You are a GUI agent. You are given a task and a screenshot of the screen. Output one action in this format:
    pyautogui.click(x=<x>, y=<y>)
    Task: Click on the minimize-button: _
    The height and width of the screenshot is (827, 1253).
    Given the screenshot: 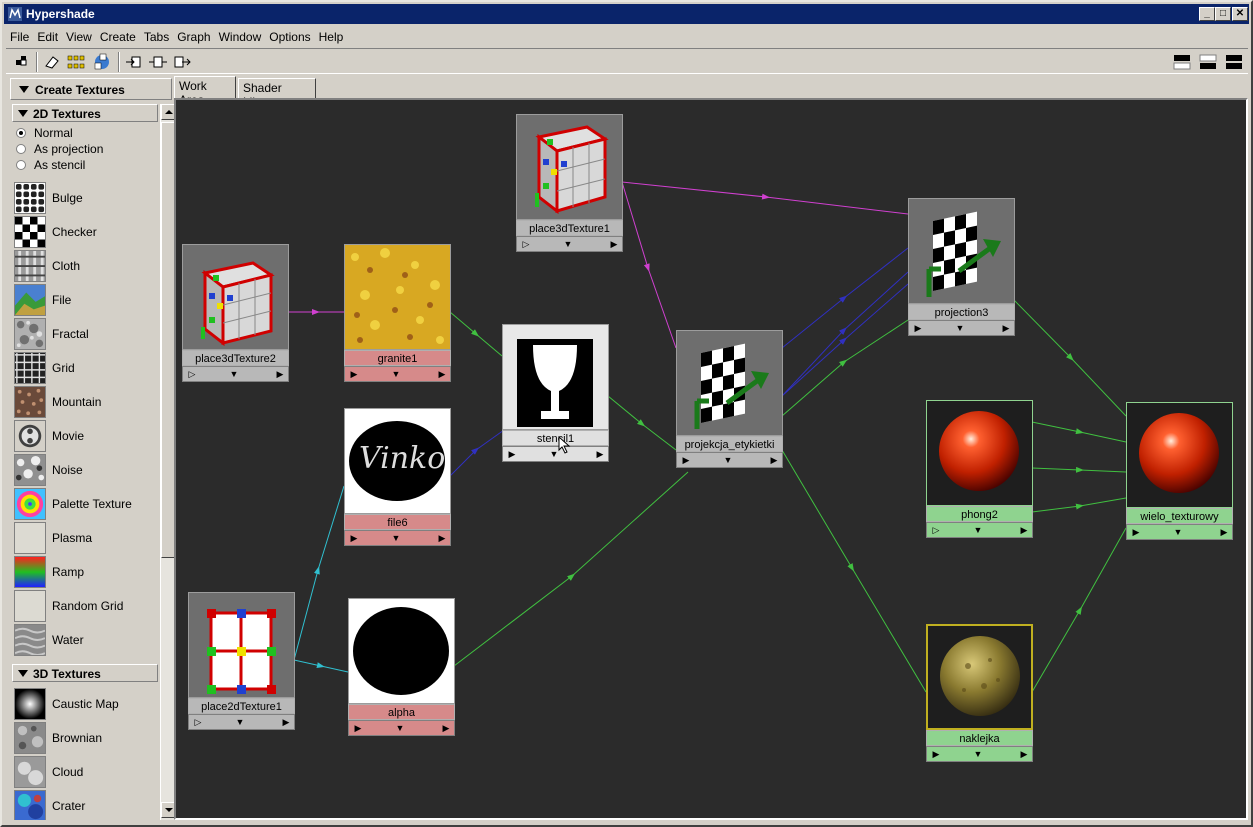 What is the action you would take?
    pyautogui.click(x=1207, y=14)
    